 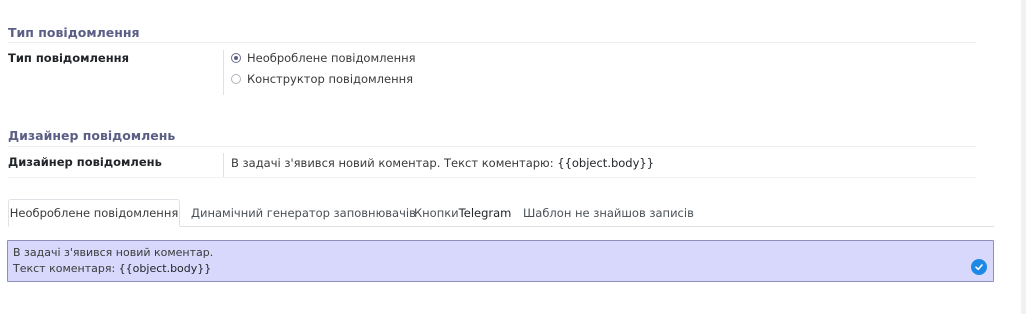 I want to click on check-icon, so click(x=979, y=267).